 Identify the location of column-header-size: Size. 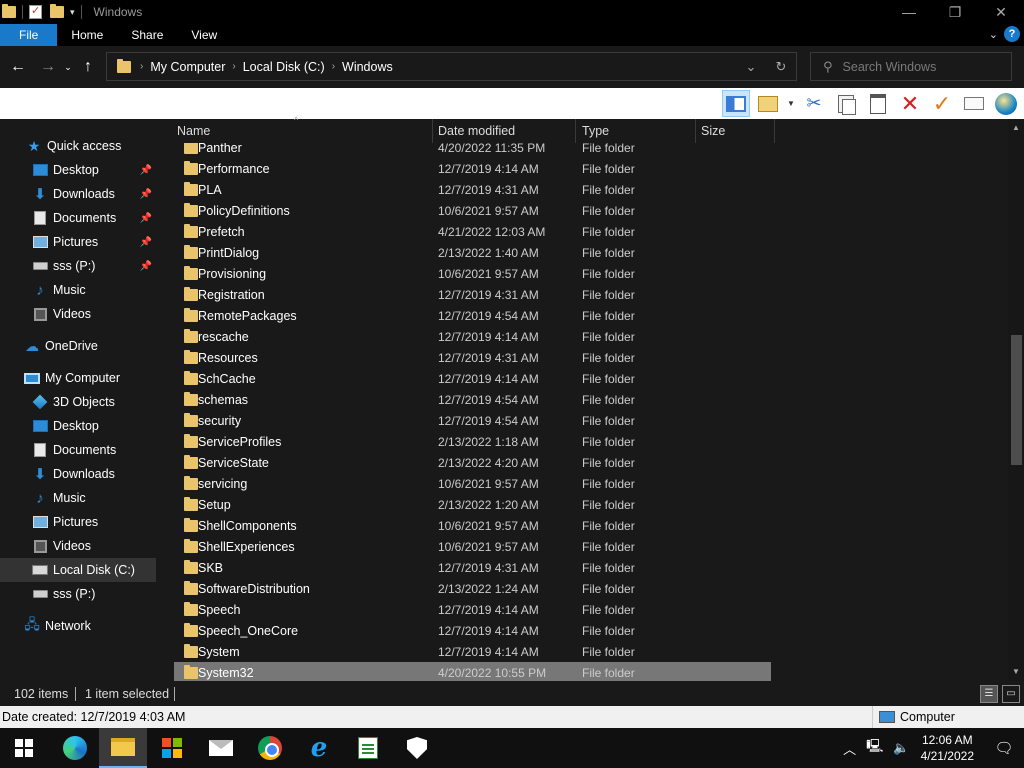
(735, 131).